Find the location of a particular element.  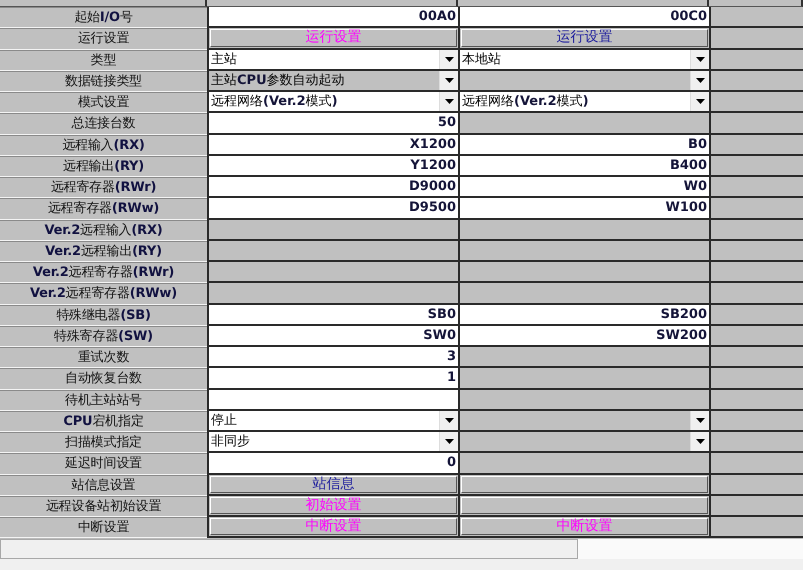

row-label: Ver.2远程寄存器(RWr) is located at coordinates (103, 273).